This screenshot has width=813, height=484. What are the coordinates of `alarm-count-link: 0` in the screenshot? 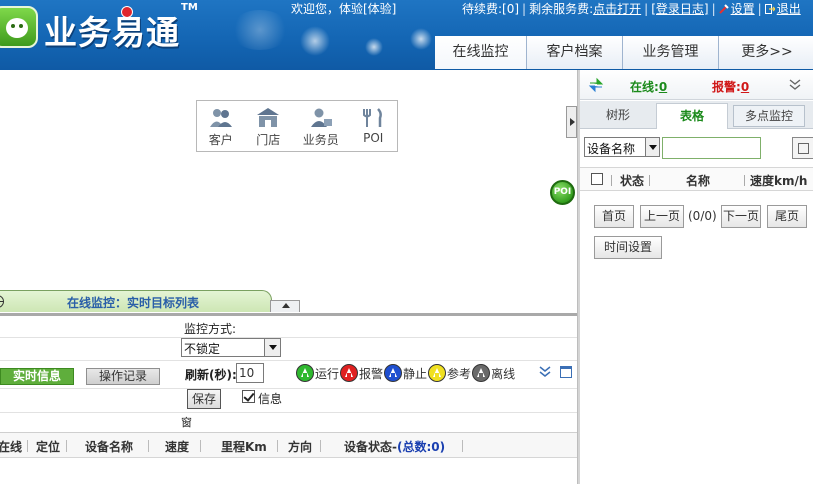 It's located at (745, 87).